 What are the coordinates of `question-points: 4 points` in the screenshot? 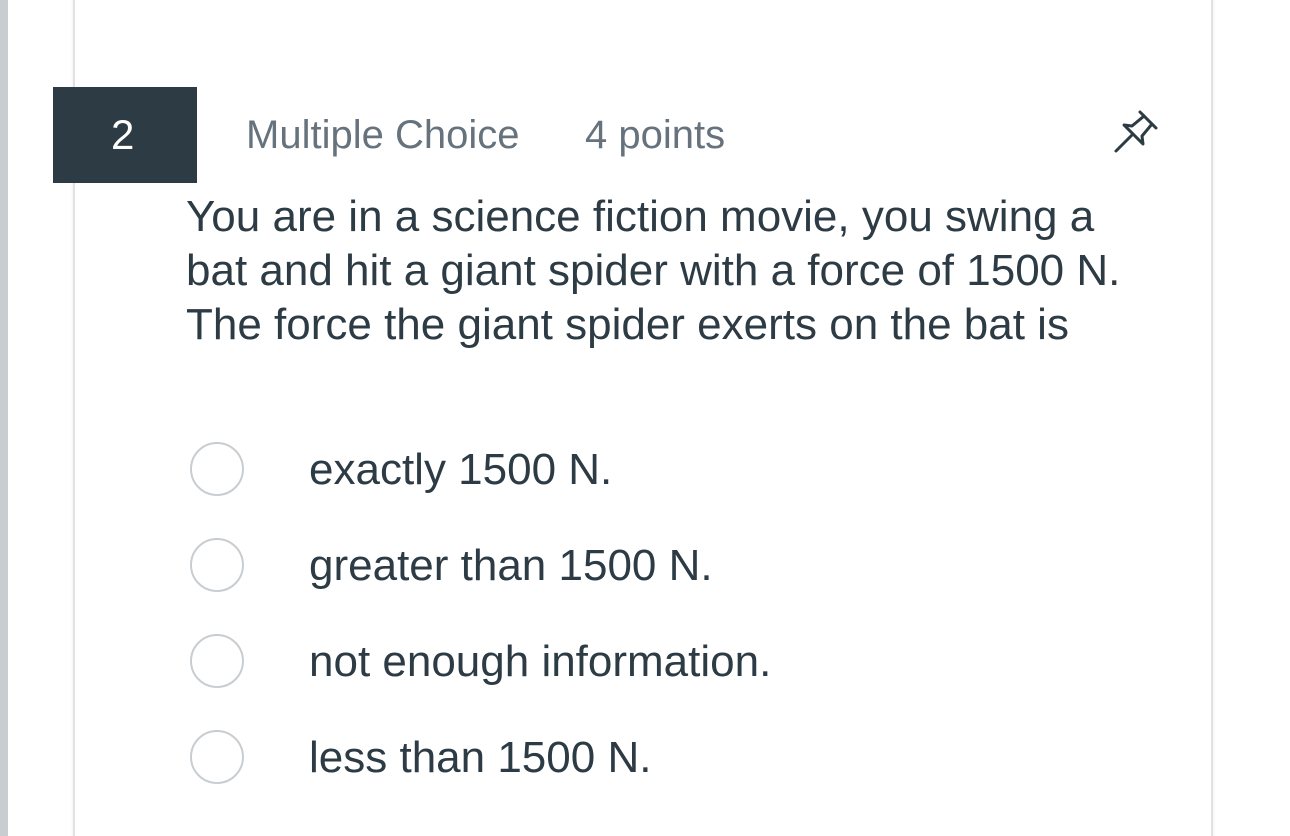 It's located at (655, 135).